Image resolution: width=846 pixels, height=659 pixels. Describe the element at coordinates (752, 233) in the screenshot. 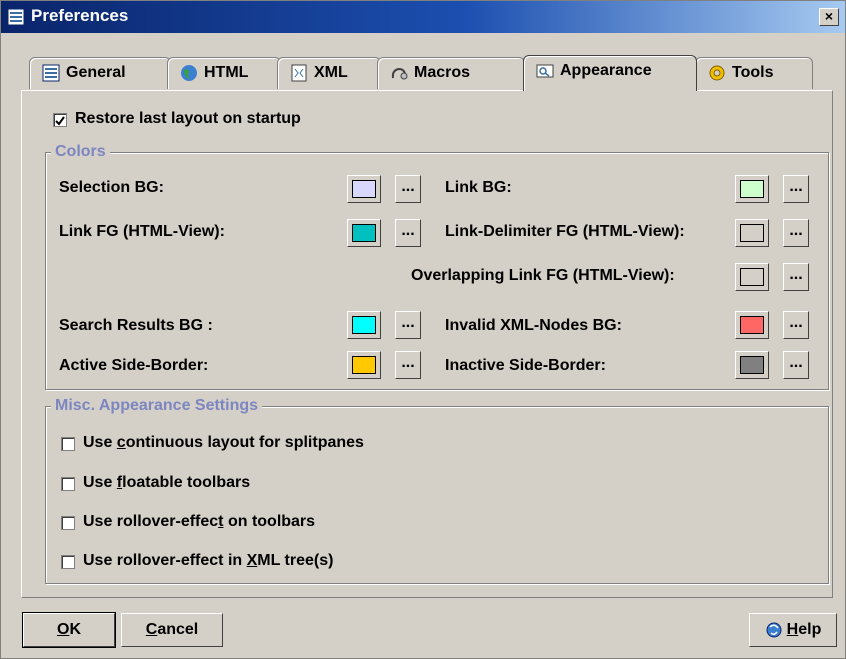

I see `link-delimiter-fg-swatch` at that location.